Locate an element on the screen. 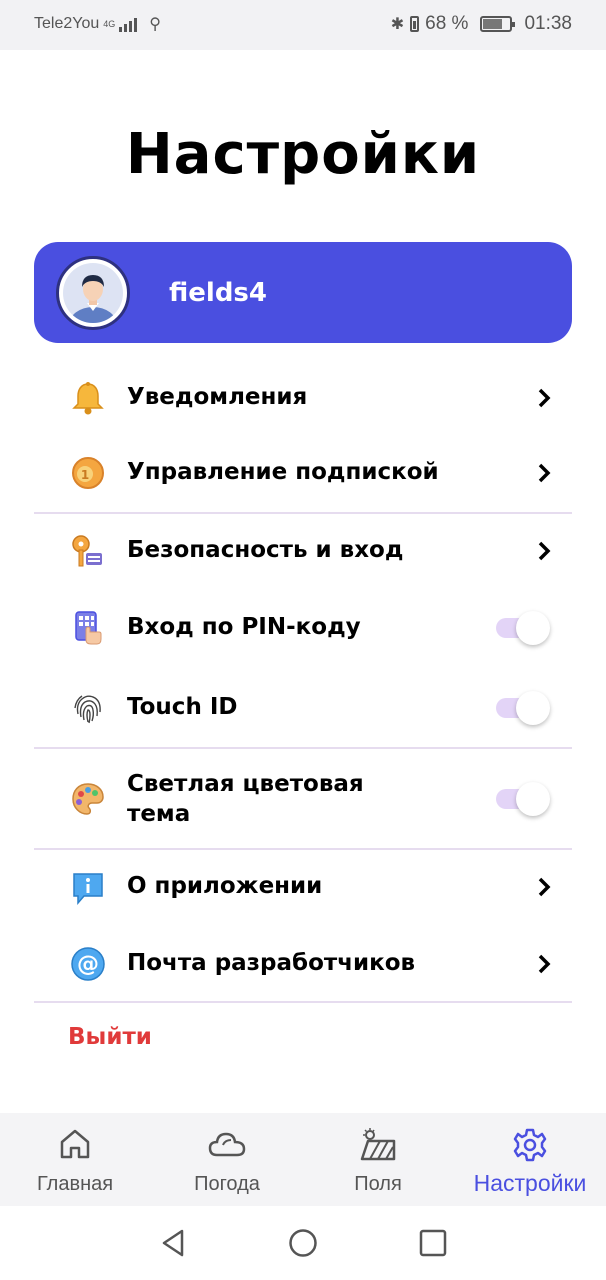 The width and height of the screenshot is (606, 1280). page-title: Настройки is located at coordinates (303, 154).